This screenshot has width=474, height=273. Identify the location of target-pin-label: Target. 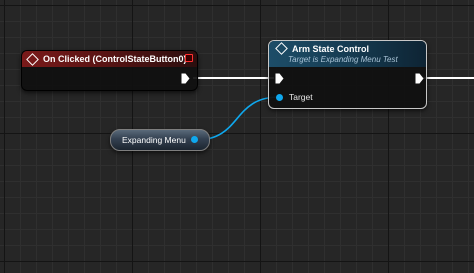
(301, 97).